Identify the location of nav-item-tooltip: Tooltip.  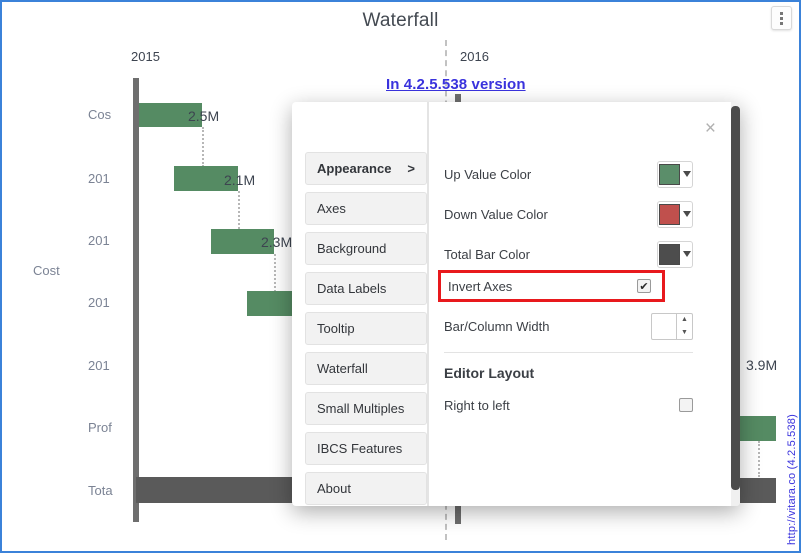
(366, 328).